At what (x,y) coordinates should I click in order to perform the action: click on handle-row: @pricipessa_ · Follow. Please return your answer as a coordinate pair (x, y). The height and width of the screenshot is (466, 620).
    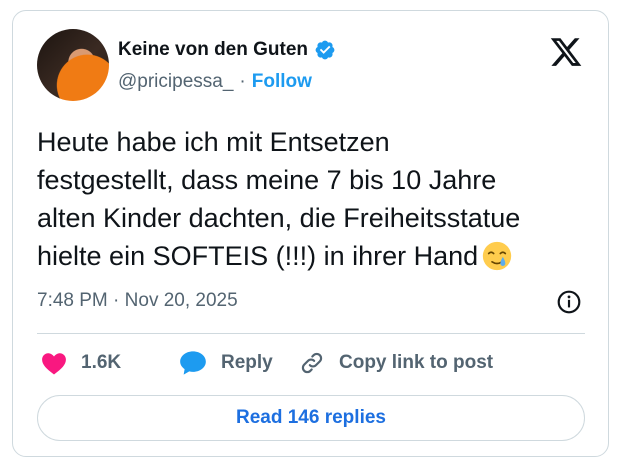
    Looking at the image, I should click on (215, 82).